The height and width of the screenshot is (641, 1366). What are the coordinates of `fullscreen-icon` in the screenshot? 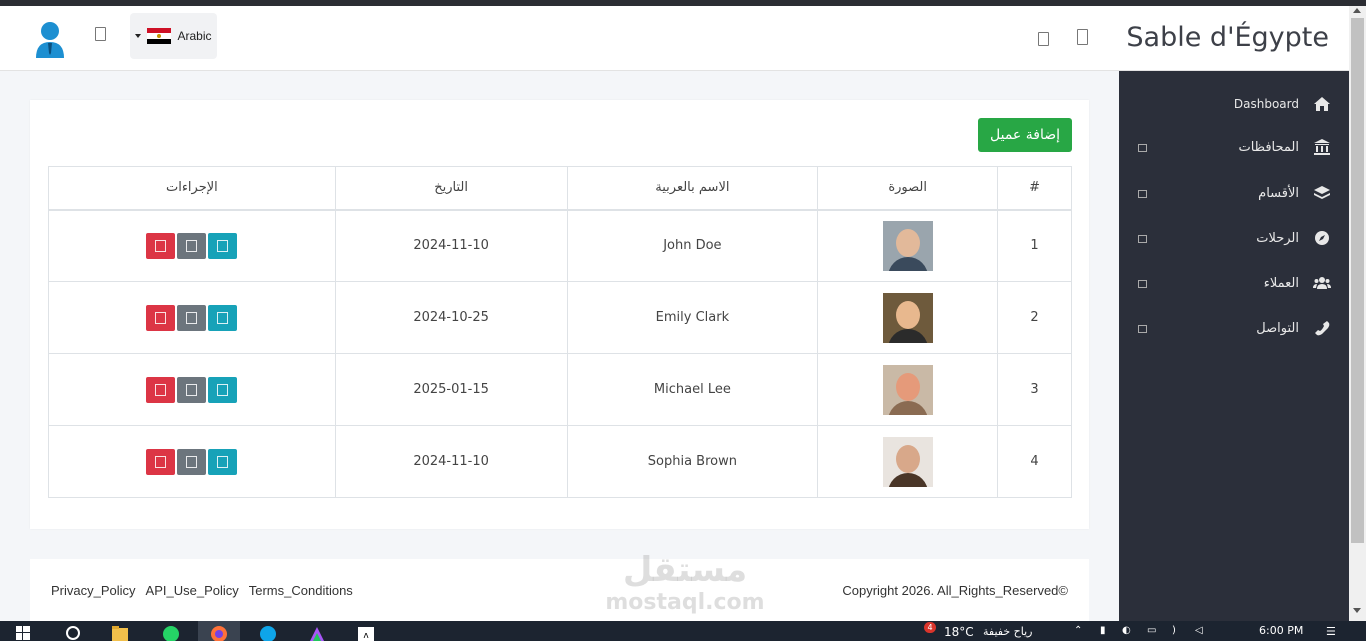 It's located at (100, 34).